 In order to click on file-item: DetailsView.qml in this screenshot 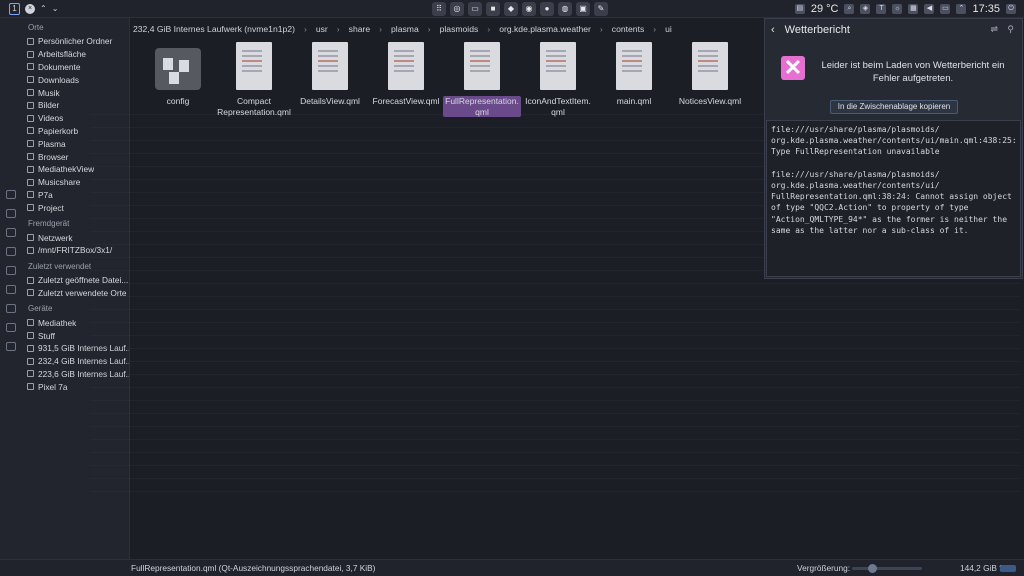, I will do `click(330, 79)`.